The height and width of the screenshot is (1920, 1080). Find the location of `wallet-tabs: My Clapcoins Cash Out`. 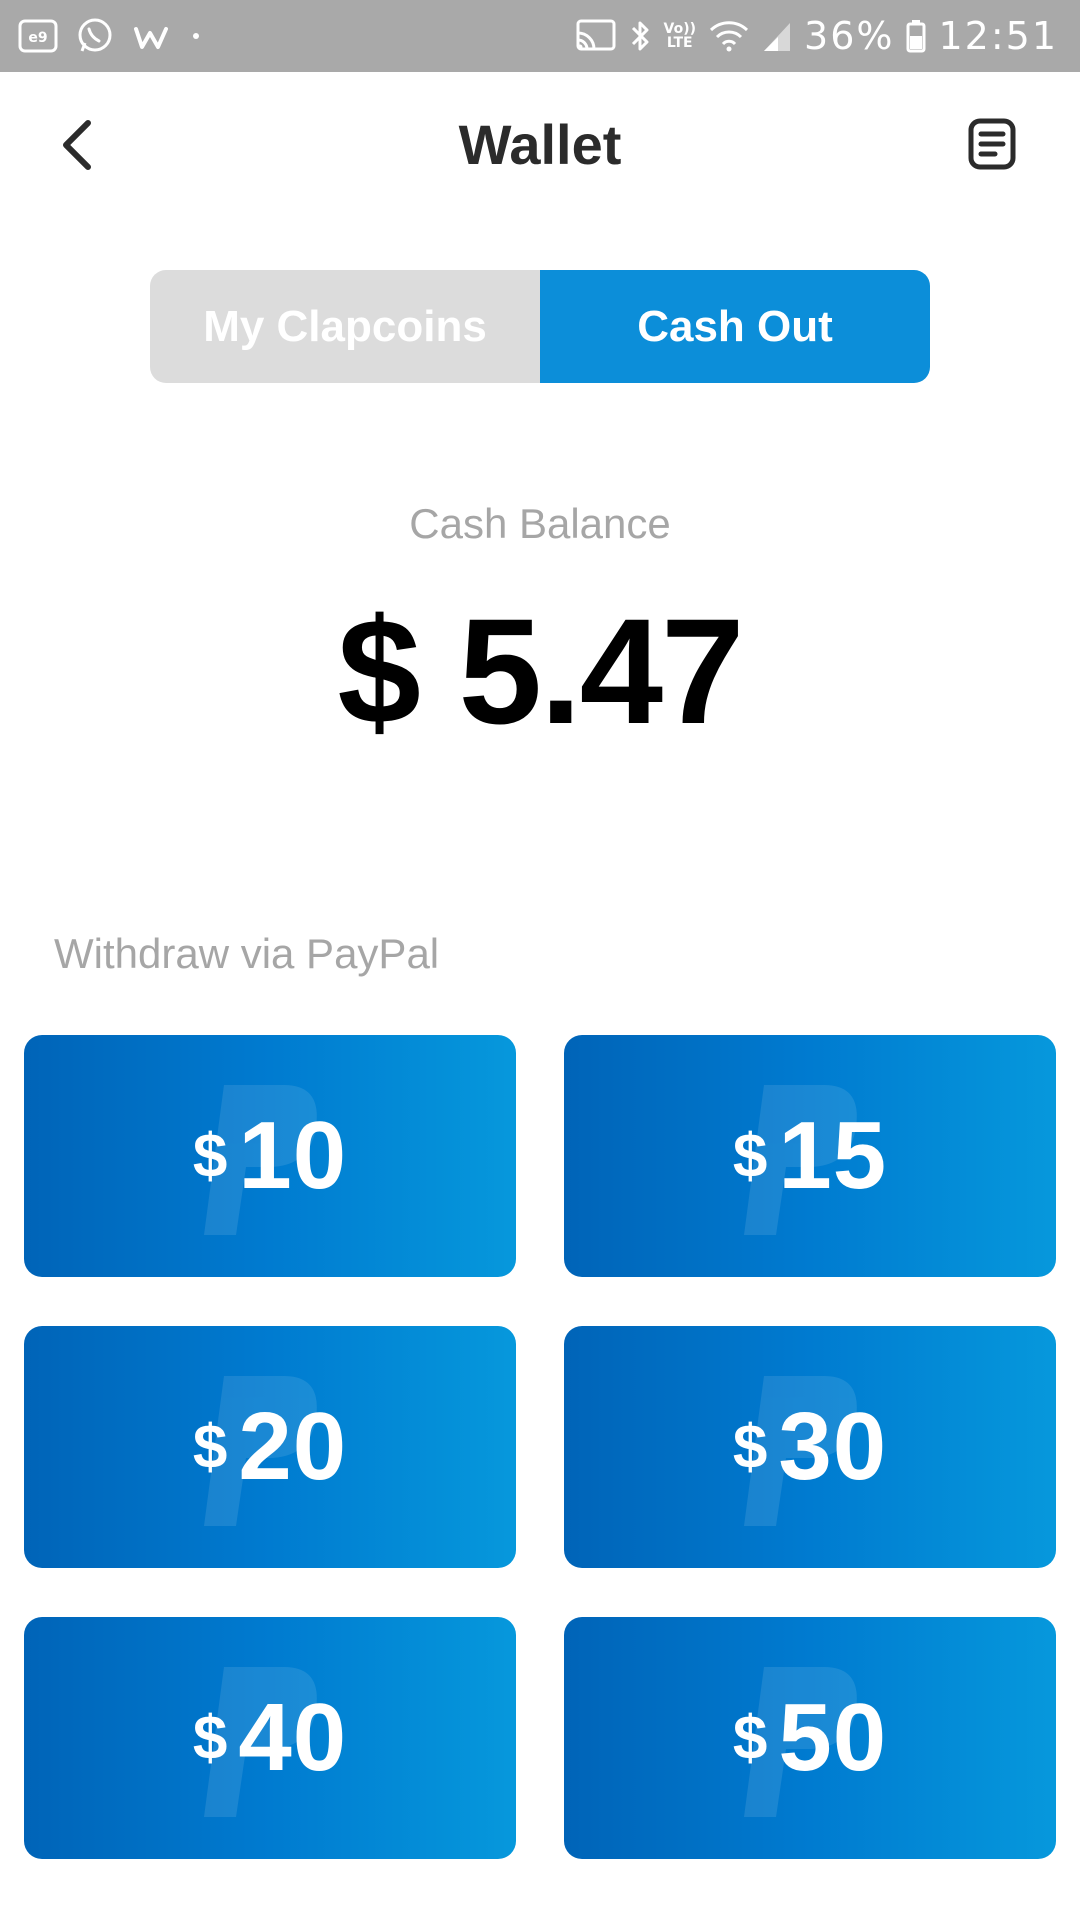

wallet-tabs: My Clapcoins Cash Out is located at coordinates (540, 326).